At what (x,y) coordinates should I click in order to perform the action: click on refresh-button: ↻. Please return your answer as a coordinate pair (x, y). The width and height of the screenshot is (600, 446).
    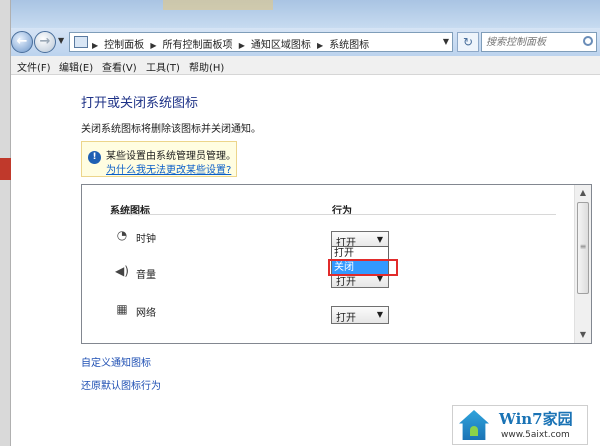
    Looking at the image, I should click on (468, 42).